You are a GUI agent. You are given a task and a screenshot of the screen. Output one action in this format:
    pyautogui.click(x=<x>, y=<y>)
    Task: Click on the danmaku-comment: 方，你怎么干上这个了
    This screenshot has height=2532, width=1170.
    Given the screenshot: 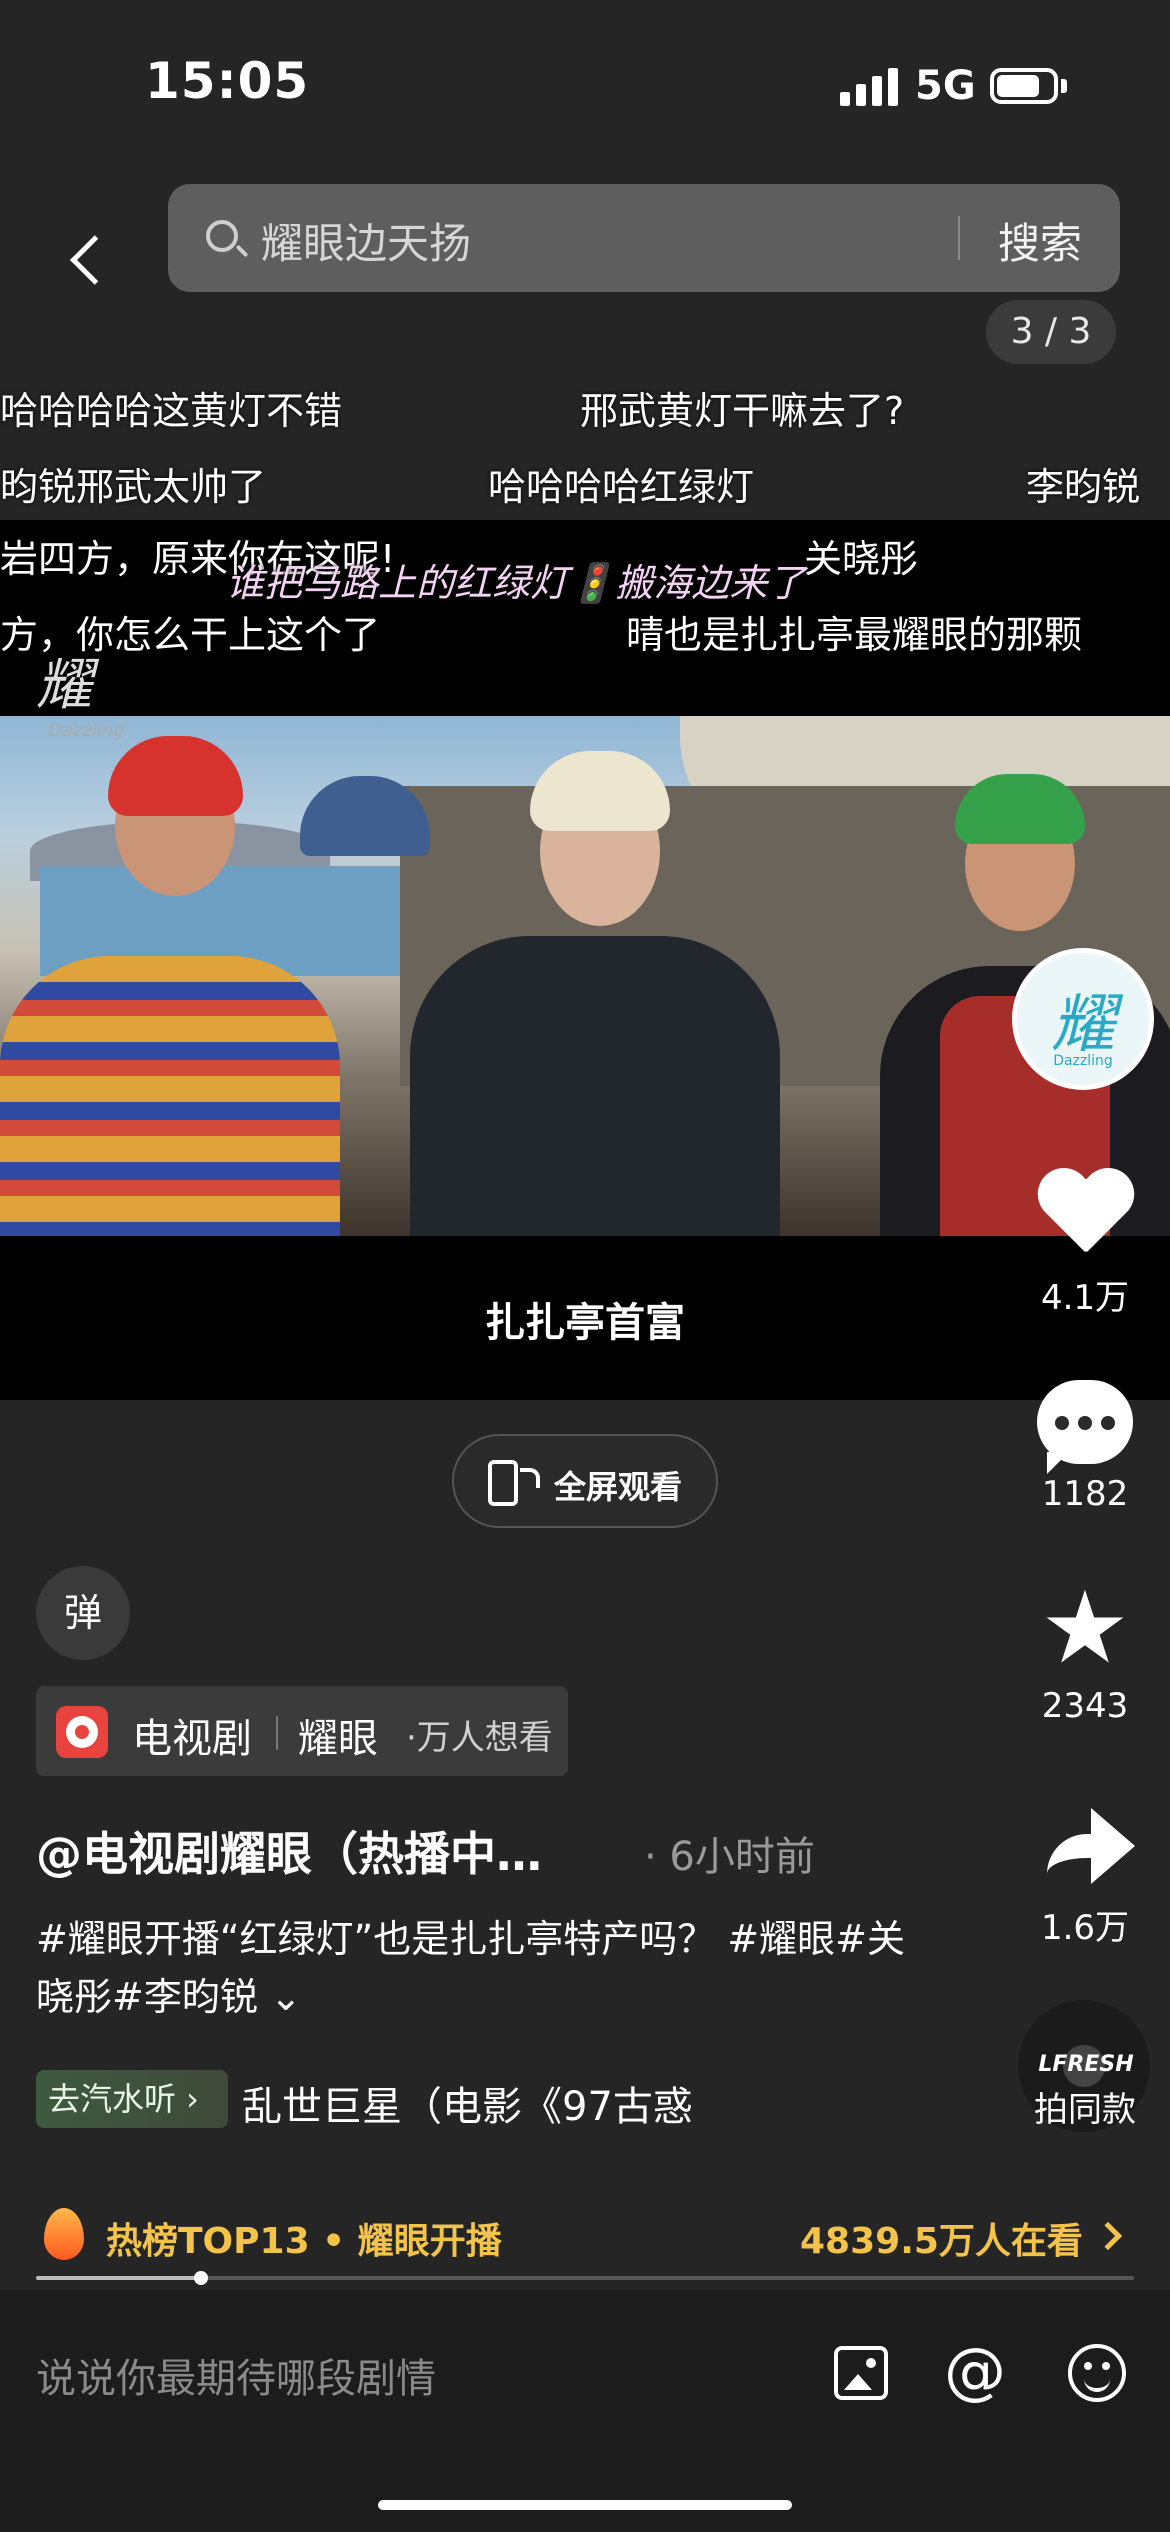 What is the action you would take?
    pyautogui.click(x=190, y=635)
    